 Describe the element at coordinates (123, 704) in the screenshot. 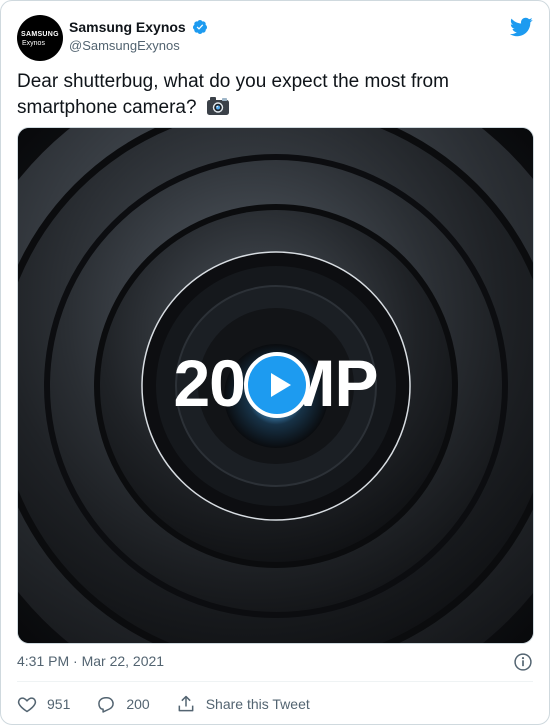

I see `reply-button: 200` at that location.